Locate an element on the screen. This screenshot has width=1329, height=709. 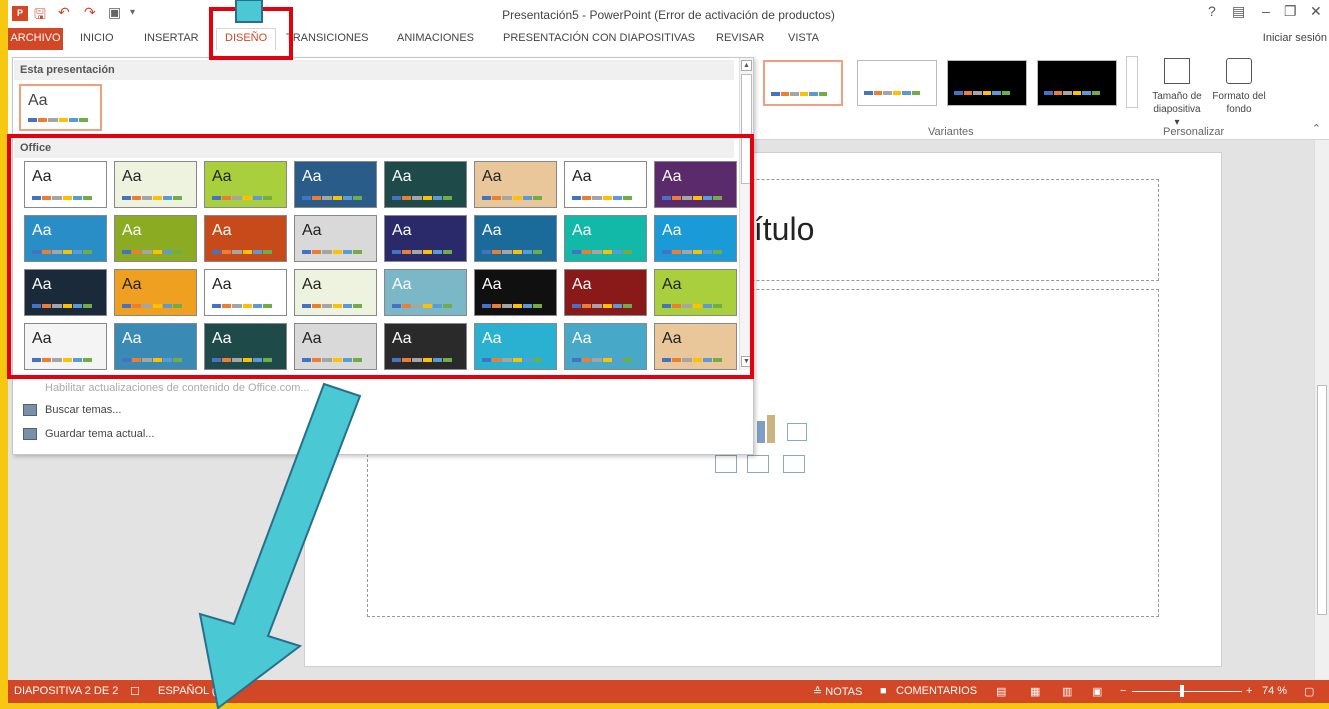
video-icon is located at coordinates (794, 464).